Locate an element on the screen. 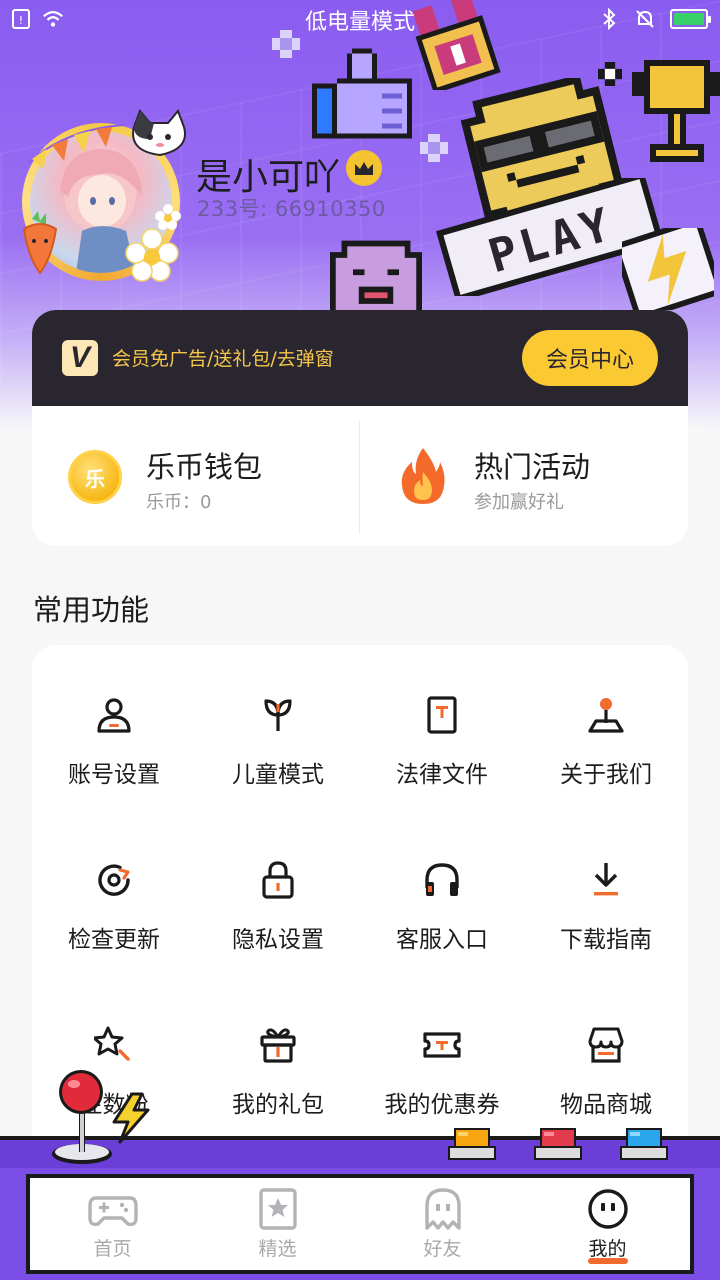 Image resolution: width=720 pixels, height=1280 pixels. vip-promo-text: 会员免广告/送礼包/去弹窗 is located at coordinates (223, 359).